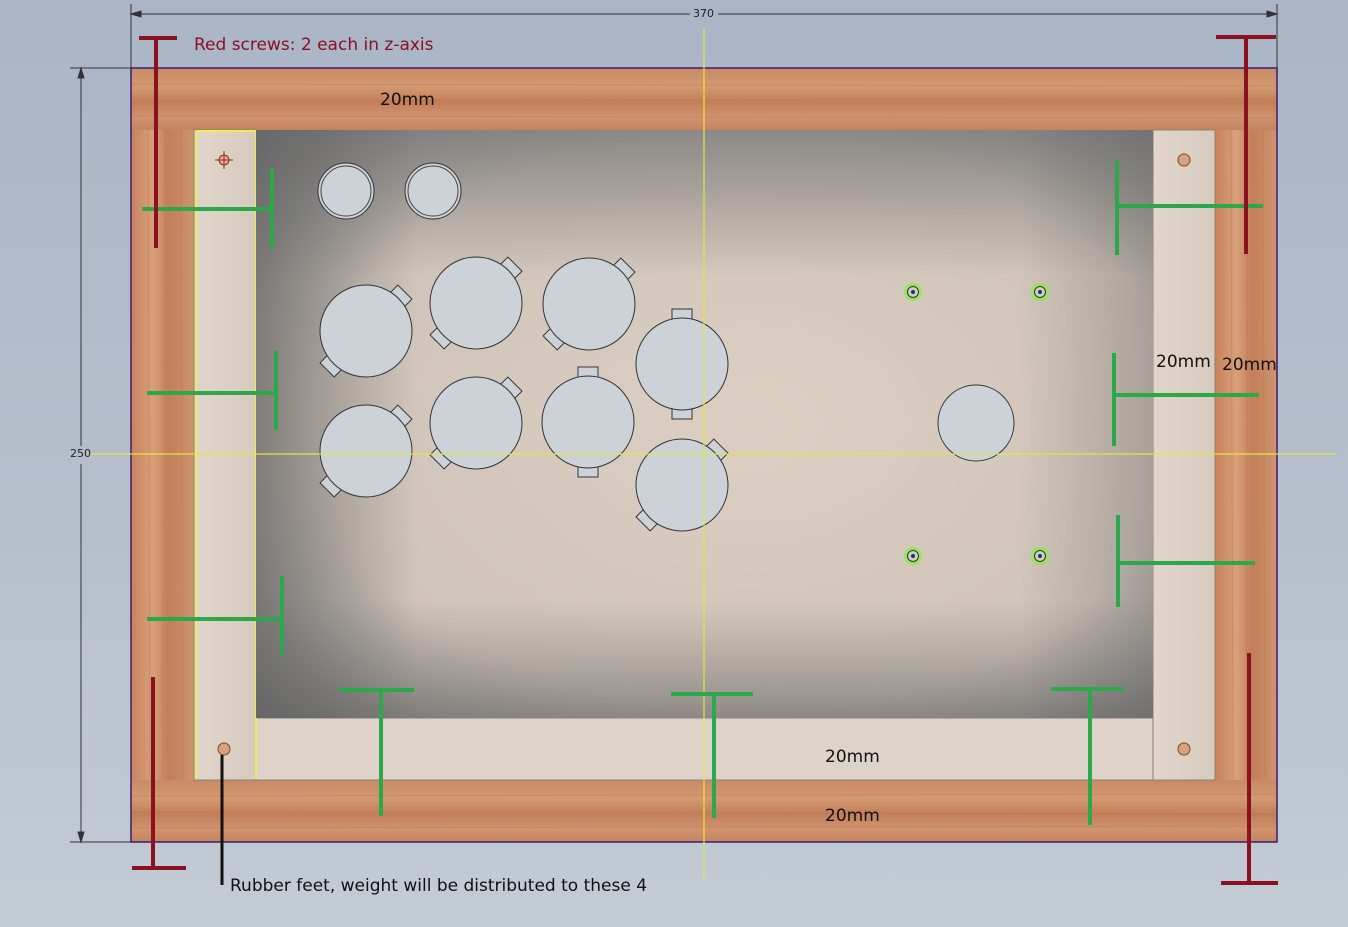 The image size is (1348, 927). I want to click on bottom-outer-label: 20mm, so click(852, 816).